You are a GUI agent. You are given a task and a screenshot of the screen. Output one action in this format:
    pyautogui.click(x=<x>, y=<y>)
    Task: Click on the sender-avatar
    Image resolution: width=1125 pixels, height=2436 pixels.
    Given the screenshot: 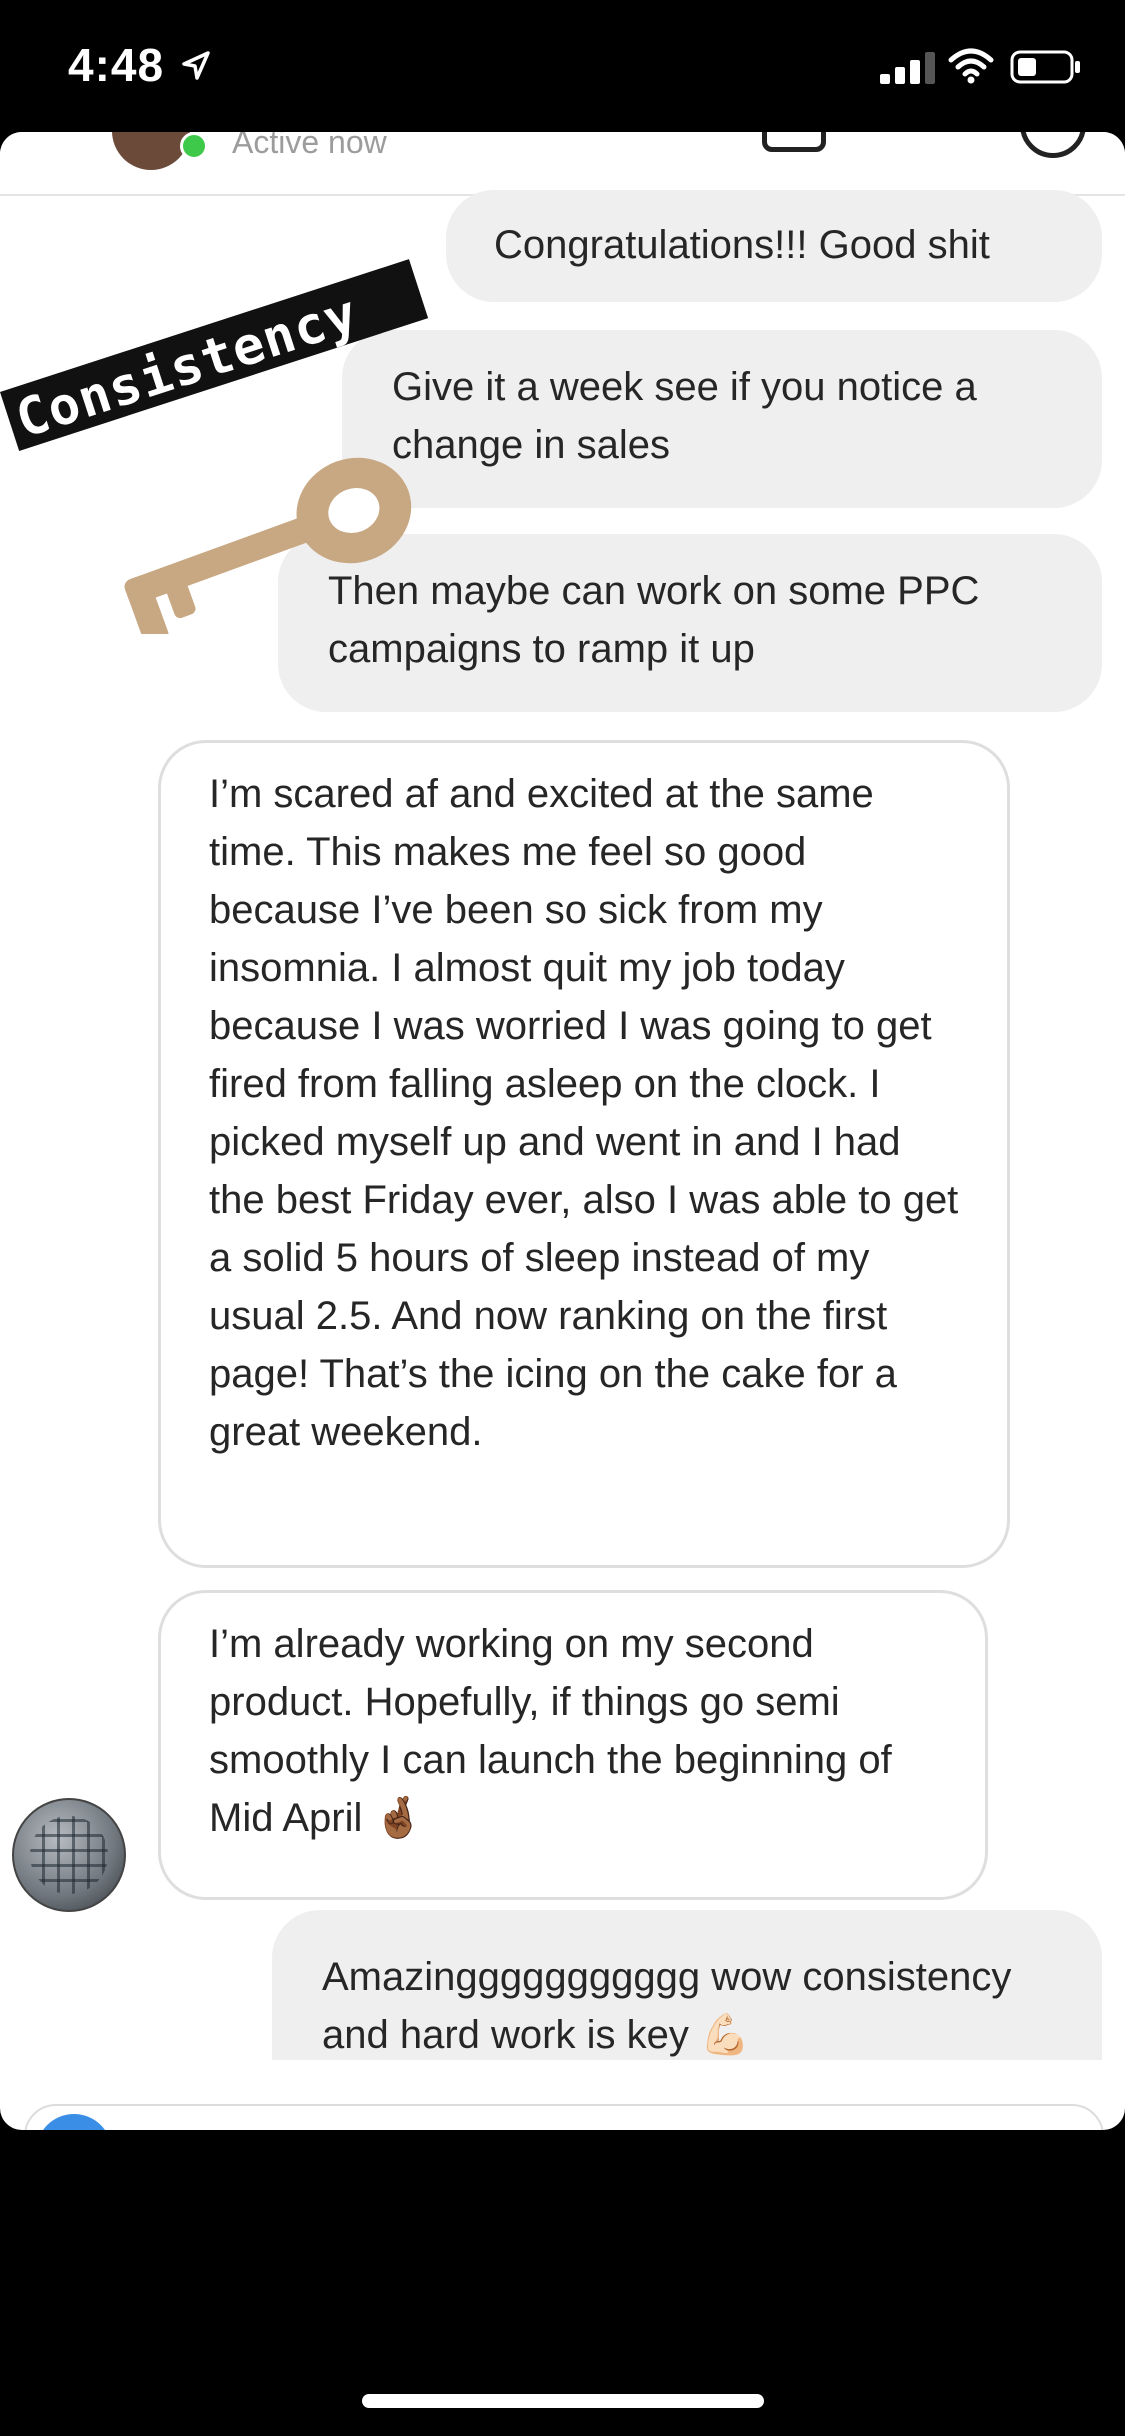 What is the action you would take?
    pyautogui.click(x=69, y=1855)
    